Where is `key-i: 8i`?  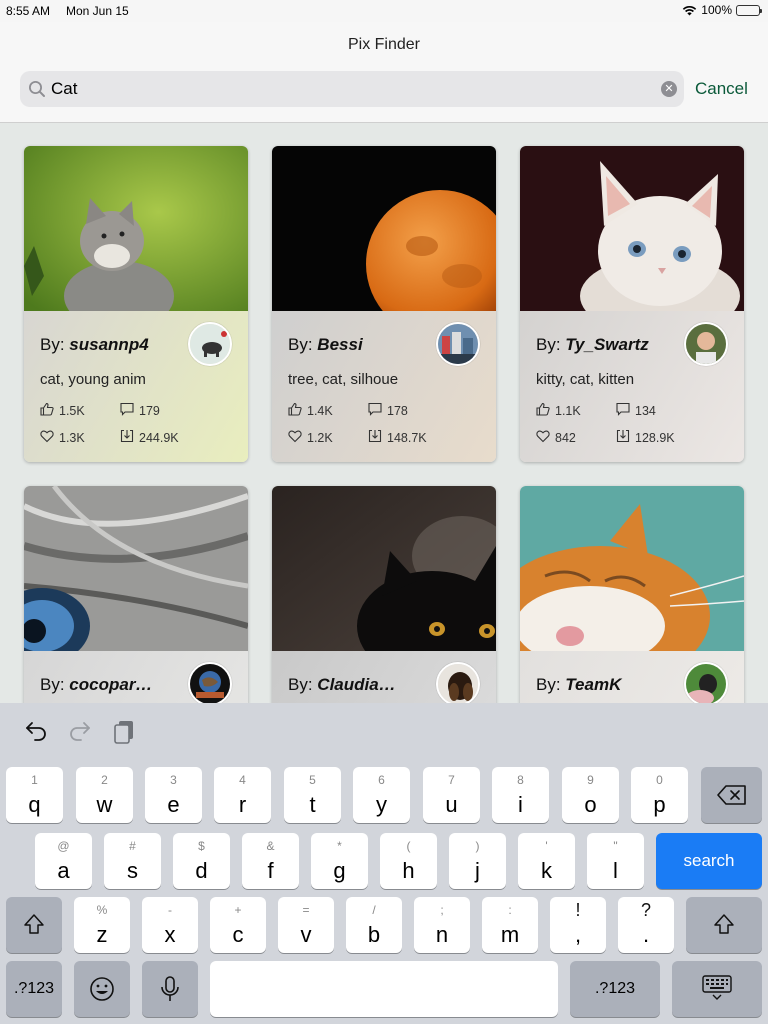 key-i: 8i is located at coordinates (520, 795).